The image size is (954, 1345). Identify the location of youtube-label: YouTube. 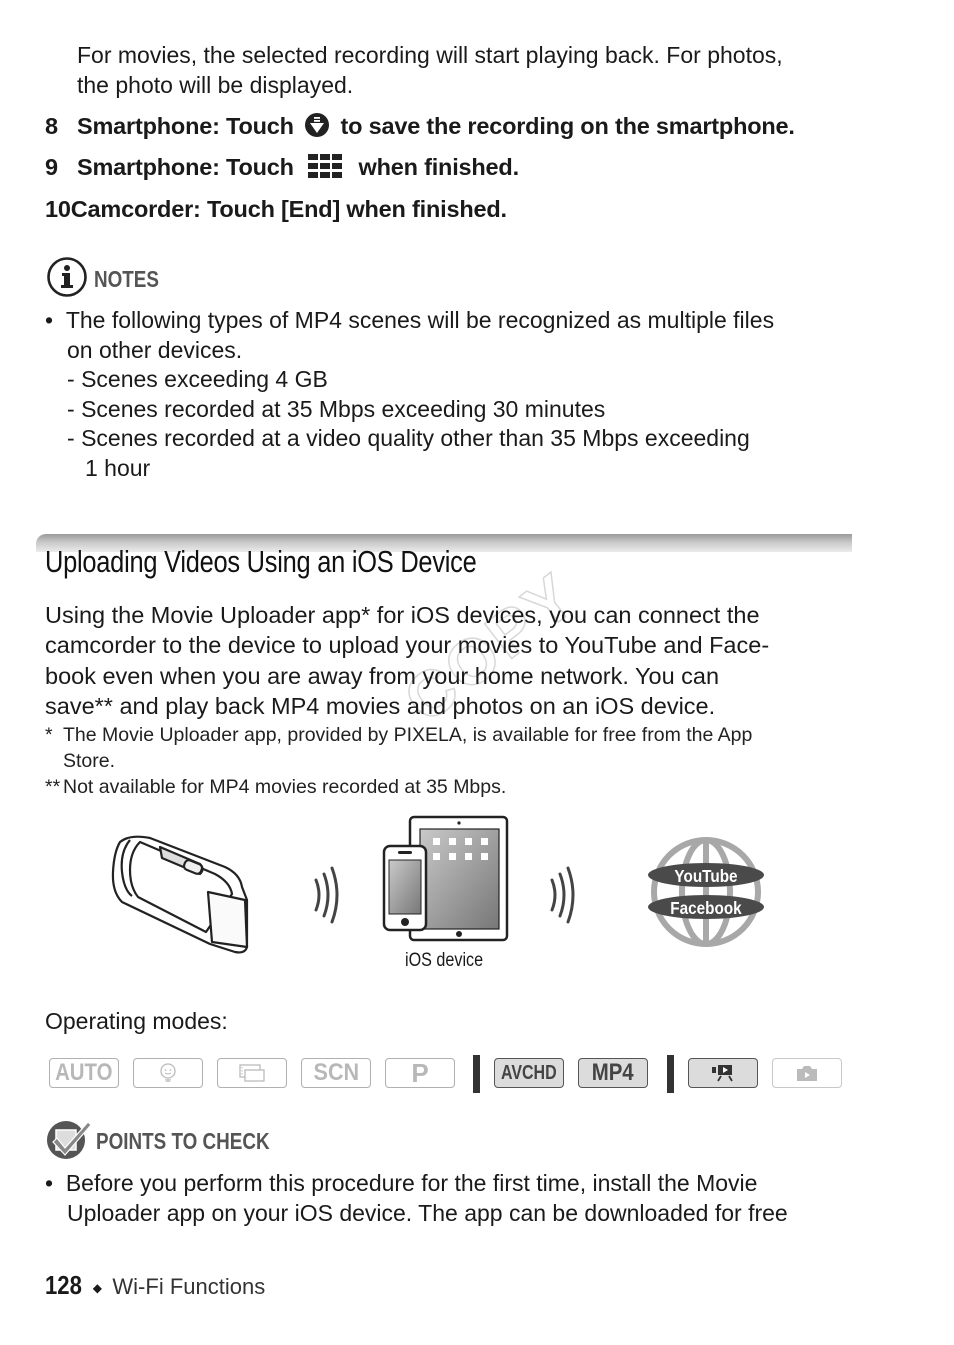
(705, 876).